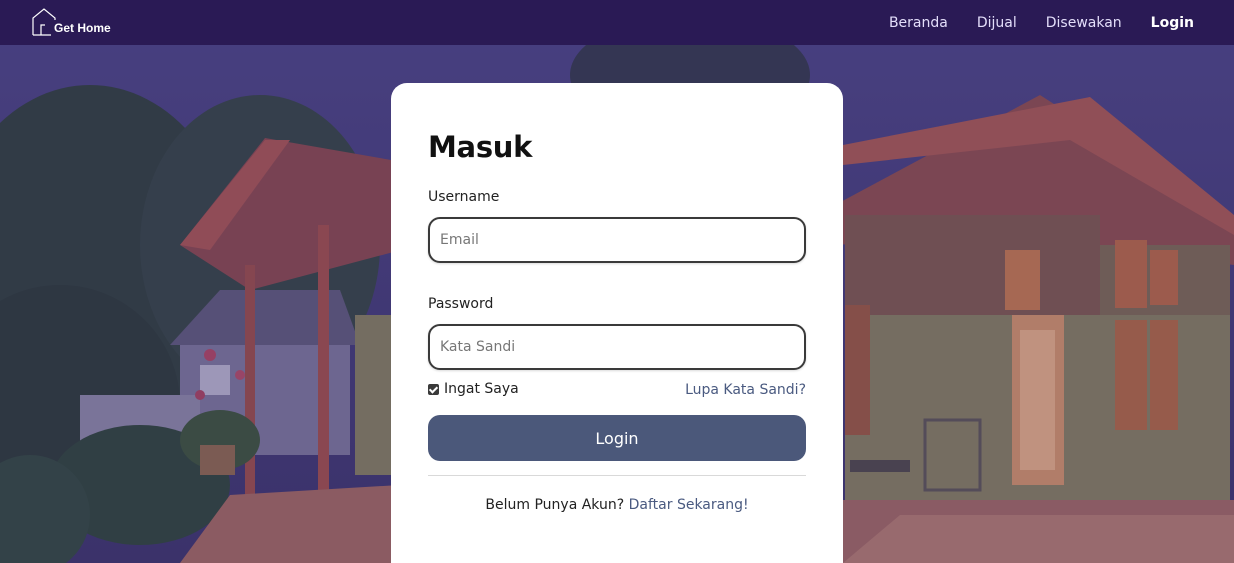 The height and width of the screenshot is (563, 1234). What do you see at coordinates (1172, 23) in the screenshot?
I see `nav-link-login: Login` at bounding box center [1172, 23].